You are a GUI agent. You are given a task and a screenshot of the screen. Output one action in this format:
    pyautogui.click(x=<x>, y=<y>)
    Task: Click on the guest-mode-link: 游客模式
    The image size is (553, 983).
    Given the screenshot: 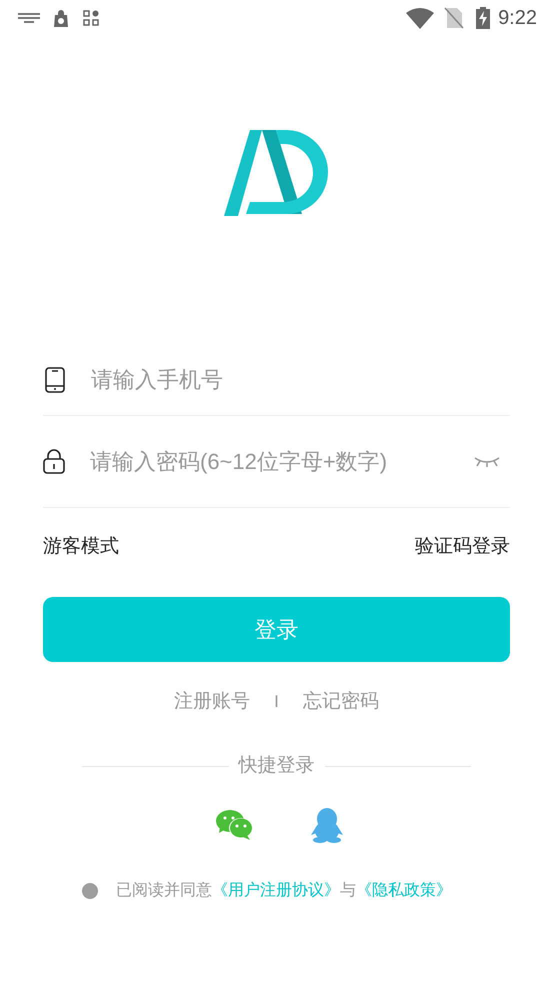 What is the action you would take?
    pyautogui.click(x=81, y=547)
    